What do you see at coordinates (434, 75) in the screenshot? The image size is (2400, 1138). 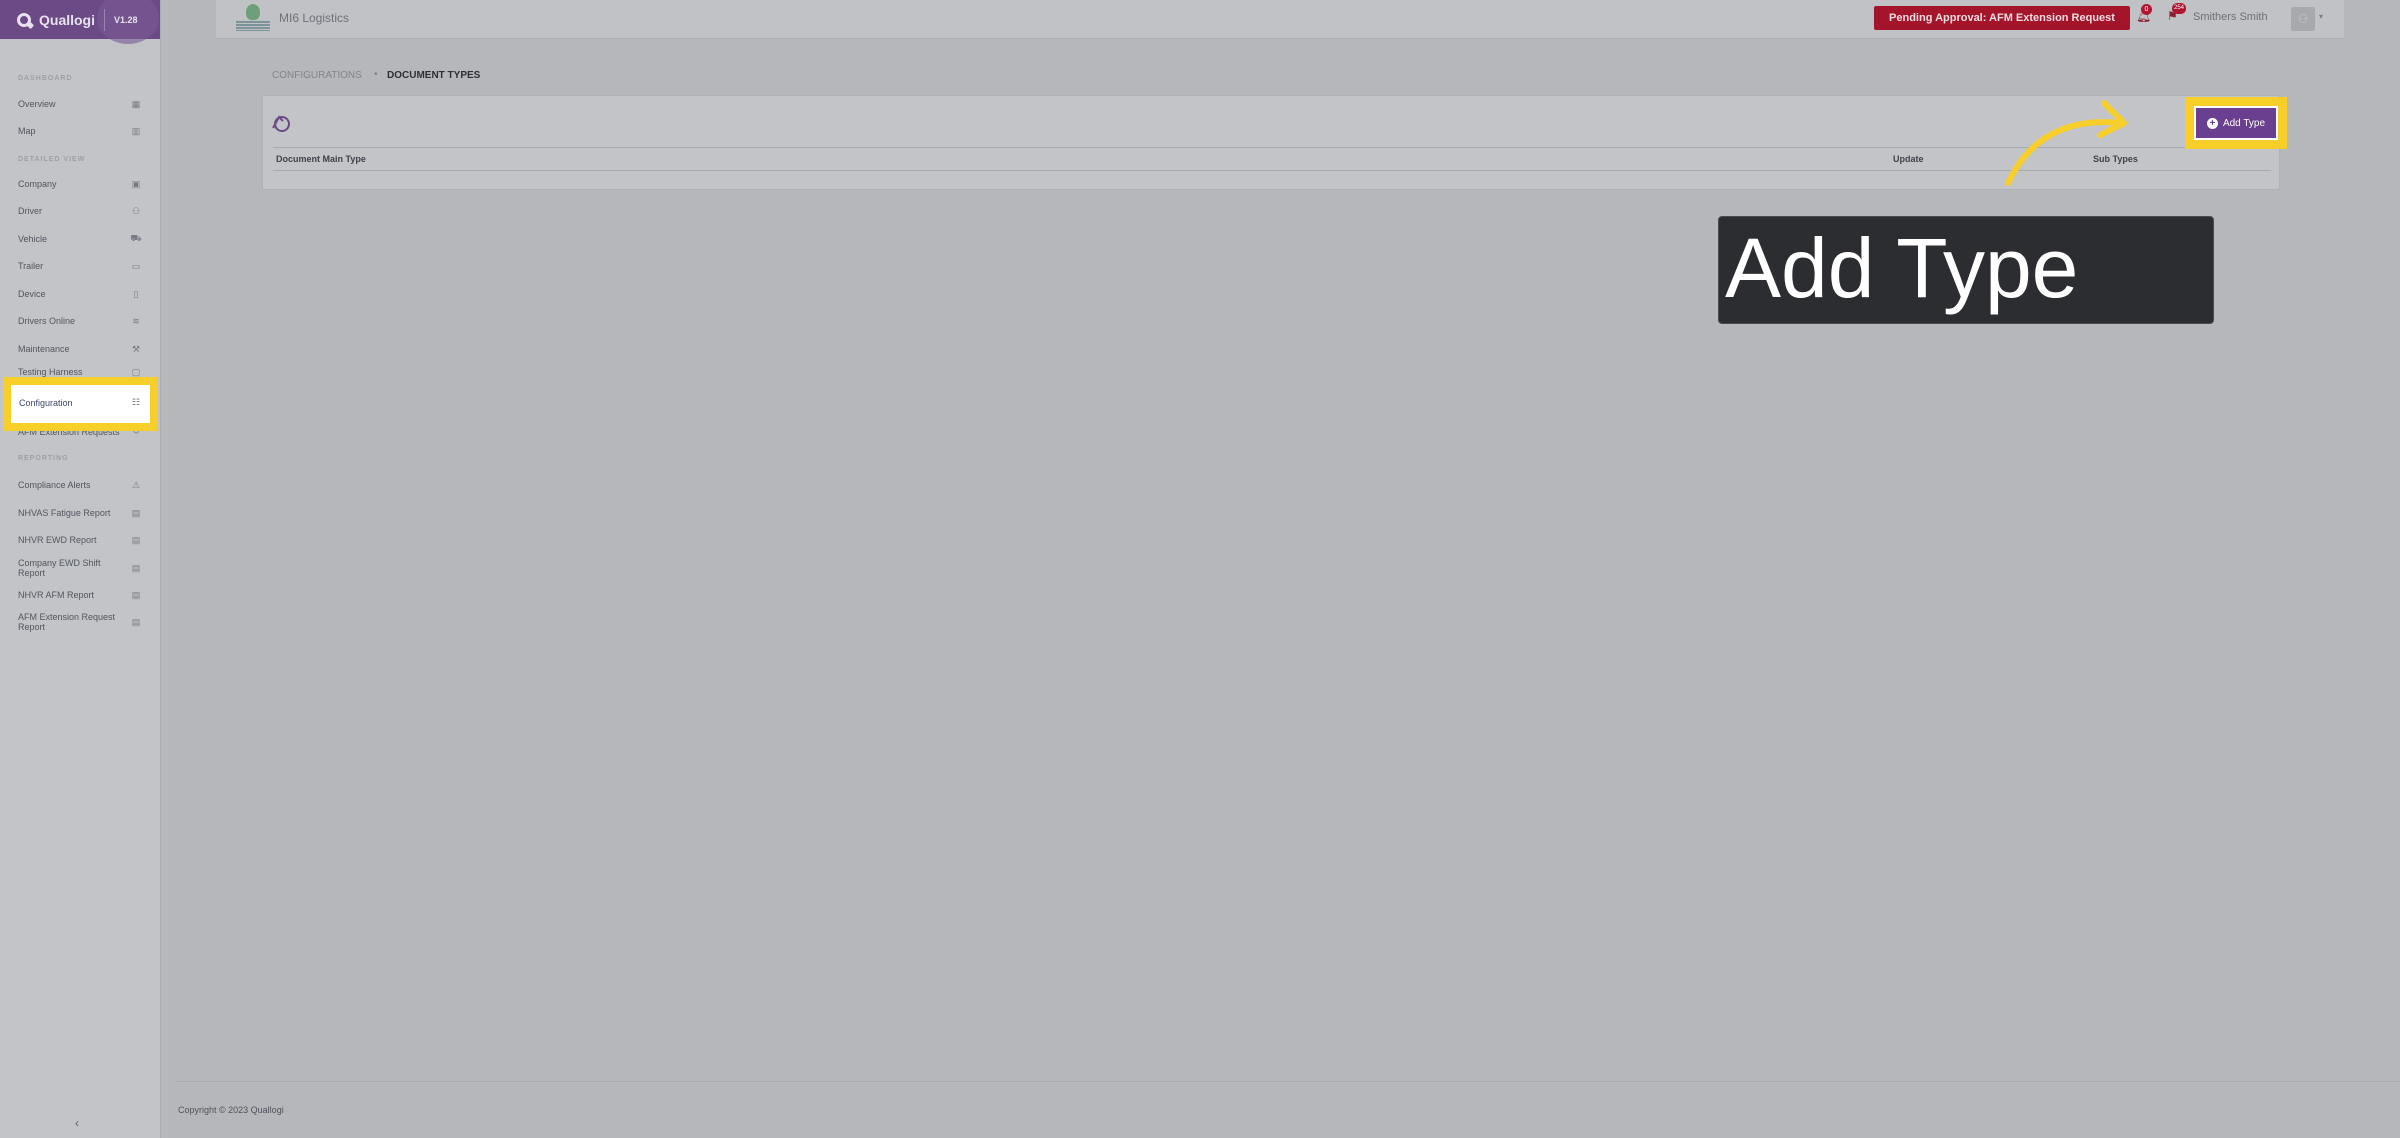 I see `breadcrumb-document-types: DOCUMENT TYPES` at bounding box center [434, 75].